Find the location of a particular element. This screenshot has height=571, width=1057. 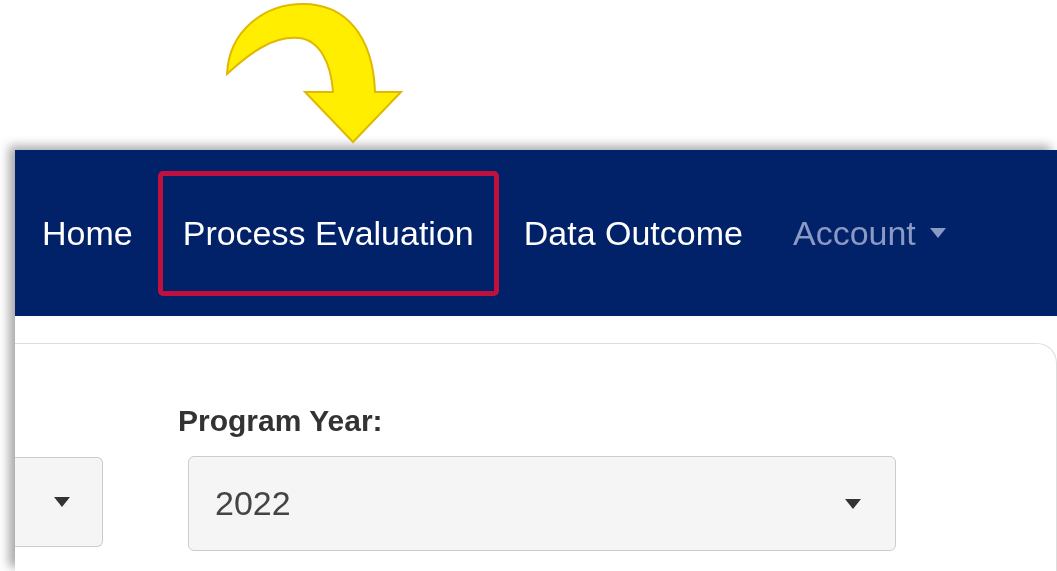

nav-link: Data Outcome is located at coordinates (633, 233).